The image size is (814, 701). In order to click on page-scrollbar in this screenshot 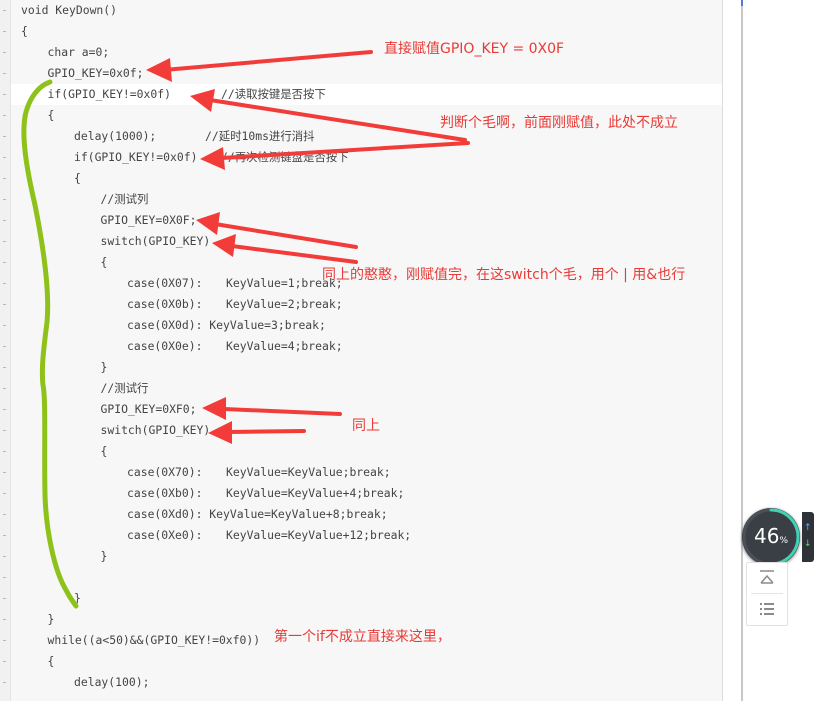, I will do `click(742, 350)`.